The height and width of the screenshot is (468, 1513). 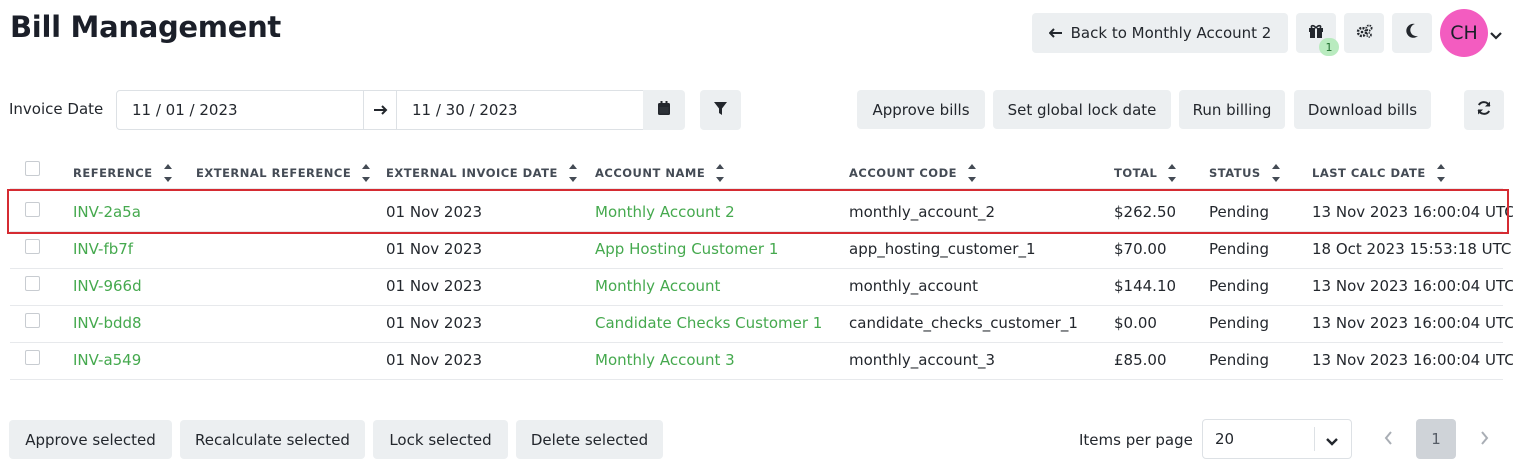 I want to click on column-header-external-invoice-date: EXTERNAL INVOICE DATE, so click(x=482, y=173).